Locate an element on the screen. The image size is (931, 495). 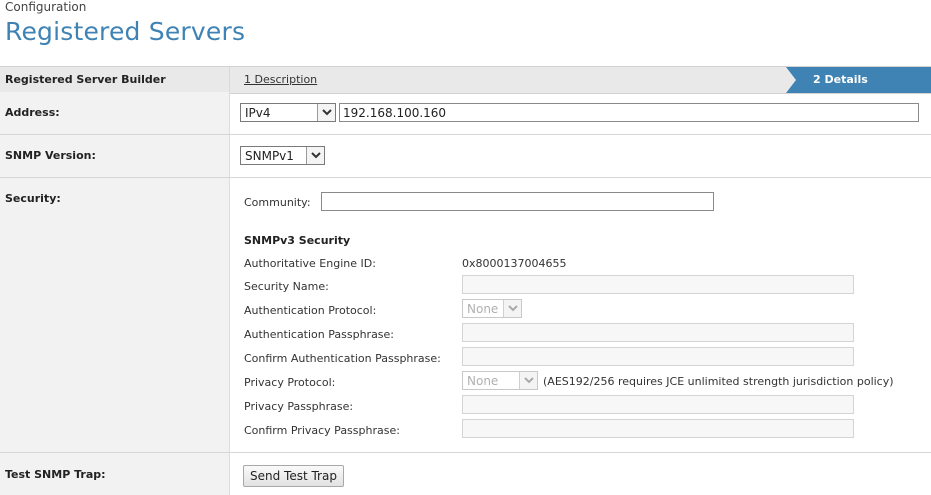
confirm-auth-passphrase-input is located at coordinates (658, 356).